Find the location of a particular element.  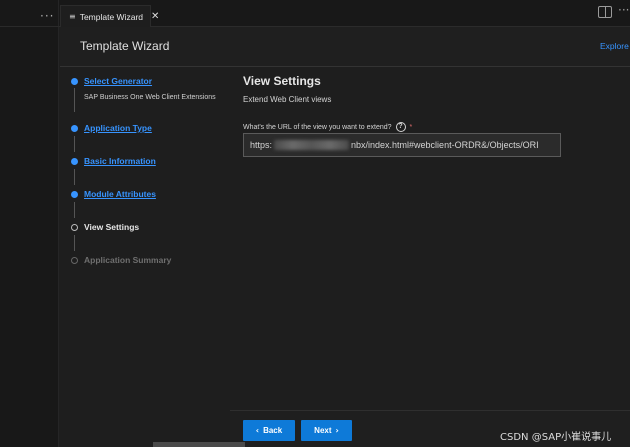

more-actions-icon: ··· is located at coordinates (623, 10).